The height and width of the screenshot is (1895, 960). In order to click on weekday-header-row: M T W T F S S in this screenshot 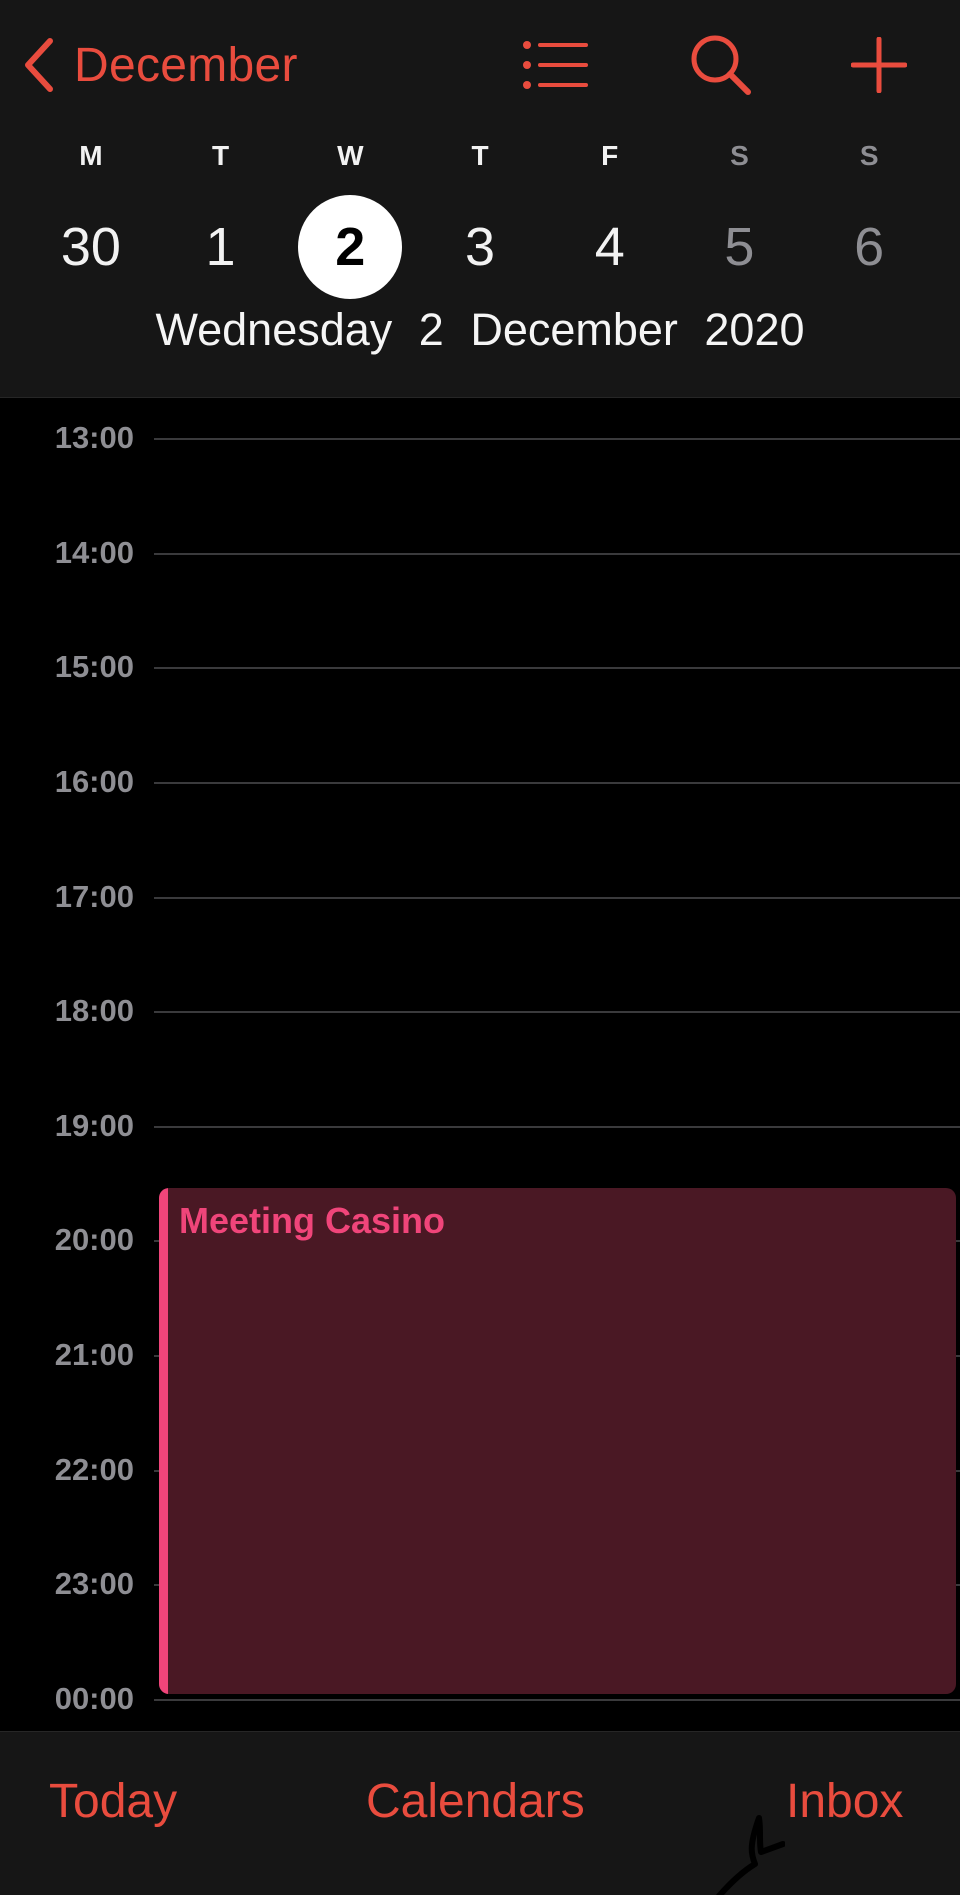, I will do `click(480, 156)`.